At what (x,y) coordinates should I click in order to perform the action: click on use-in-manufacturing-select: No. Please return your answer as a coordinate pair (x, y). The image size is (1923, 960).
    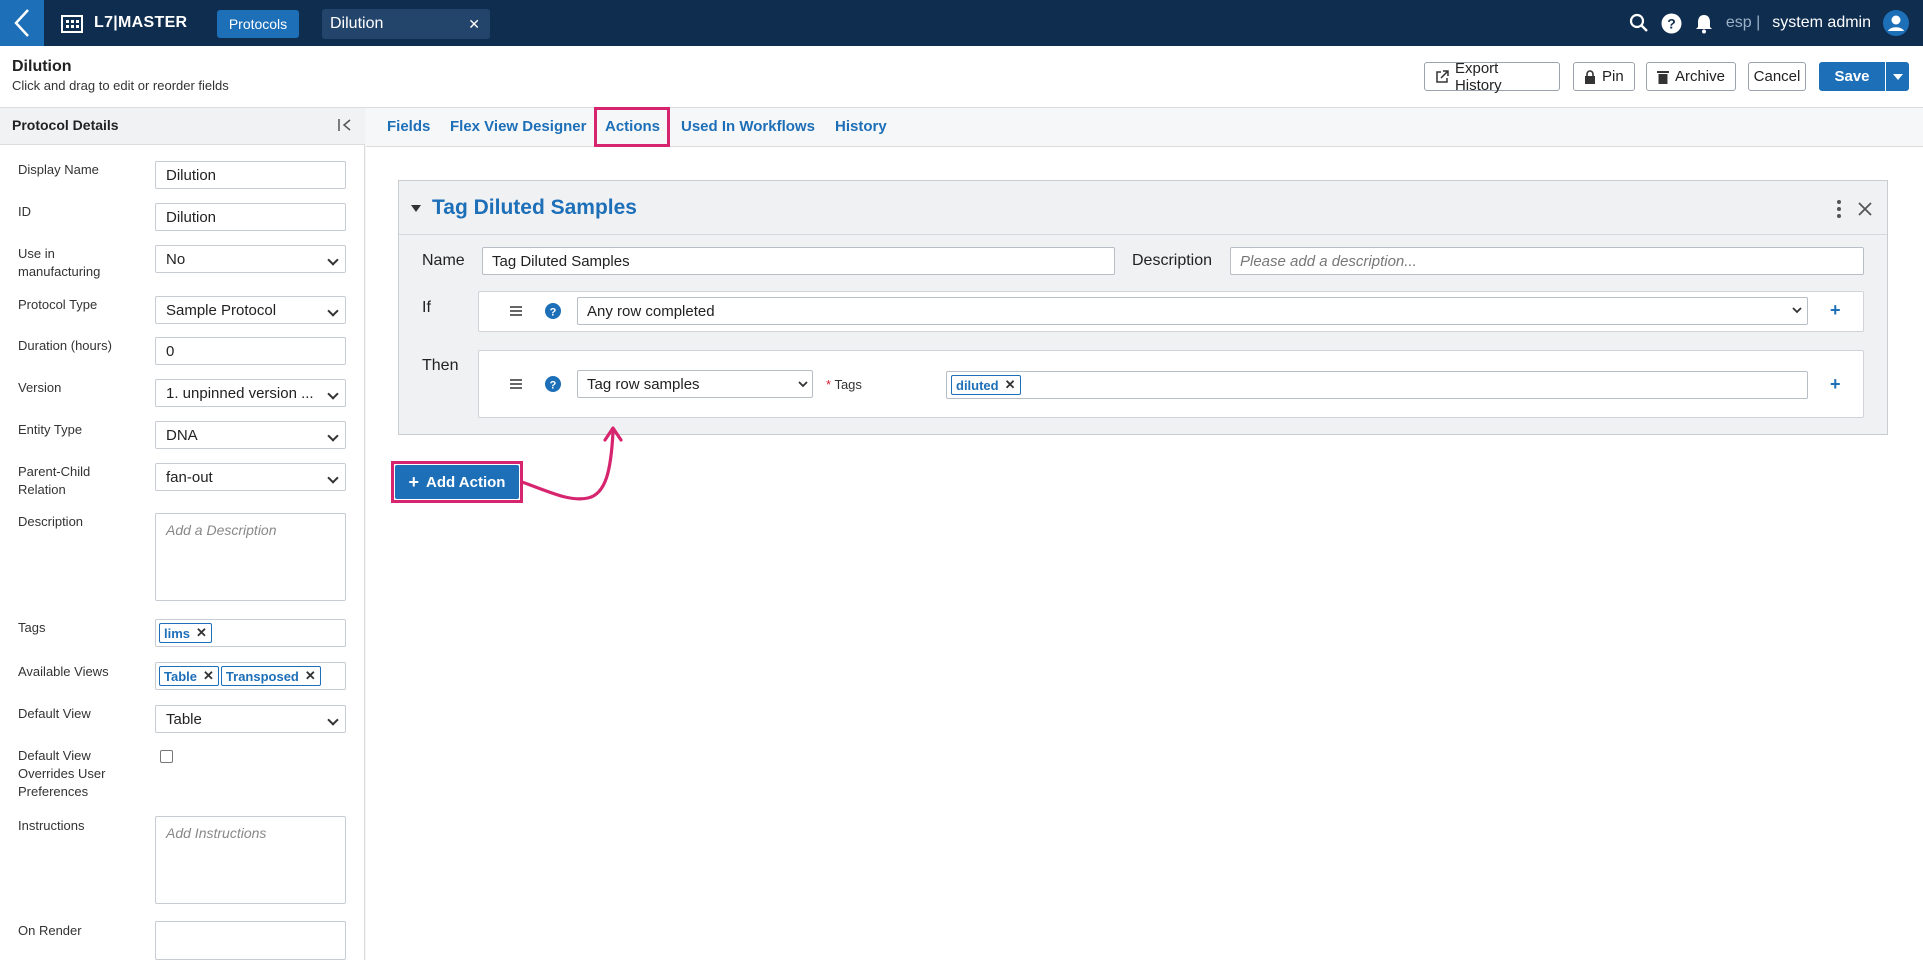
    Looking at the image, I should click on (250, 259).